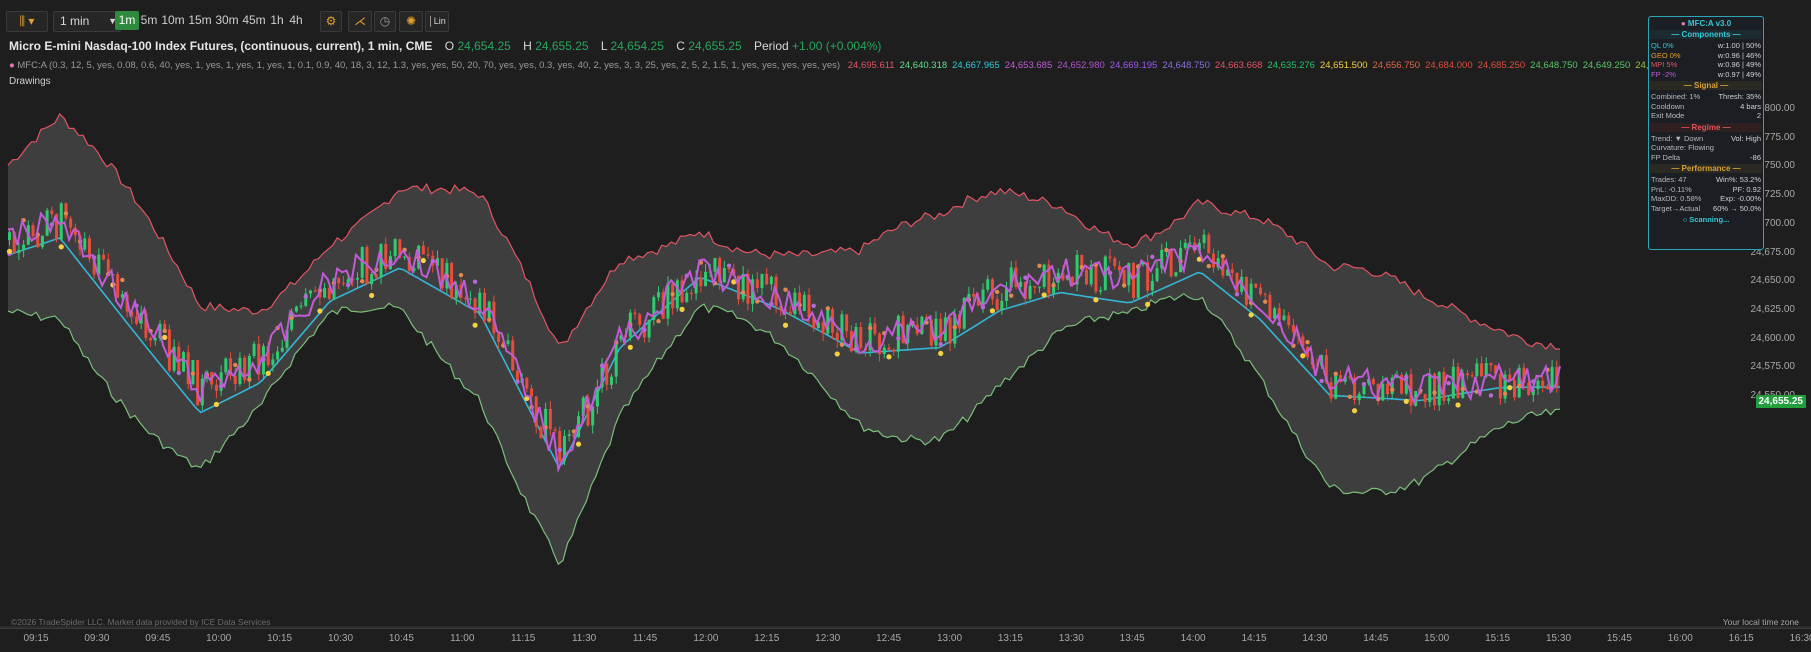 The width and height of the screenshot is (1811, 652). I want to click on timeframe-15m: 15m, so click(200, 20).